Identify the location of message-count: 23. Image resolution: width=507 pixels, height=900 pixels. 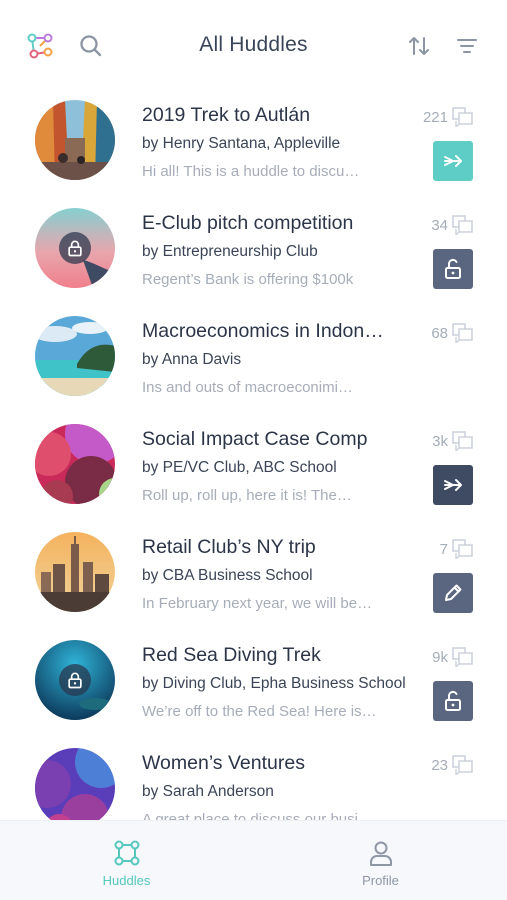
(452, 765).